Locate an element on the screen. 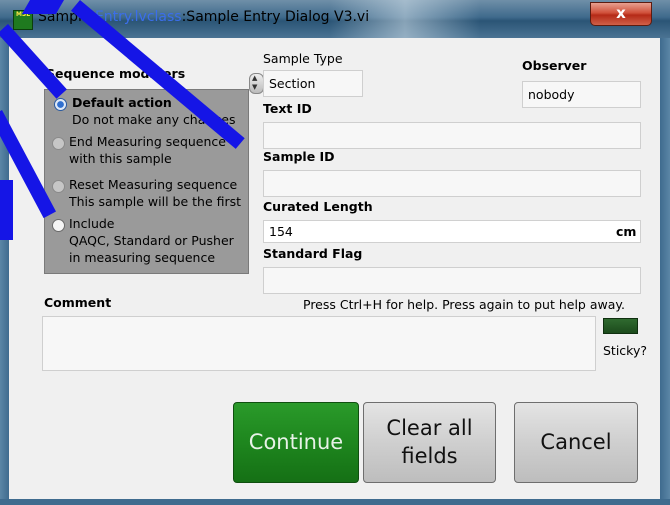  clear-button-line1: Clear all is located at coordinates (429, 428).